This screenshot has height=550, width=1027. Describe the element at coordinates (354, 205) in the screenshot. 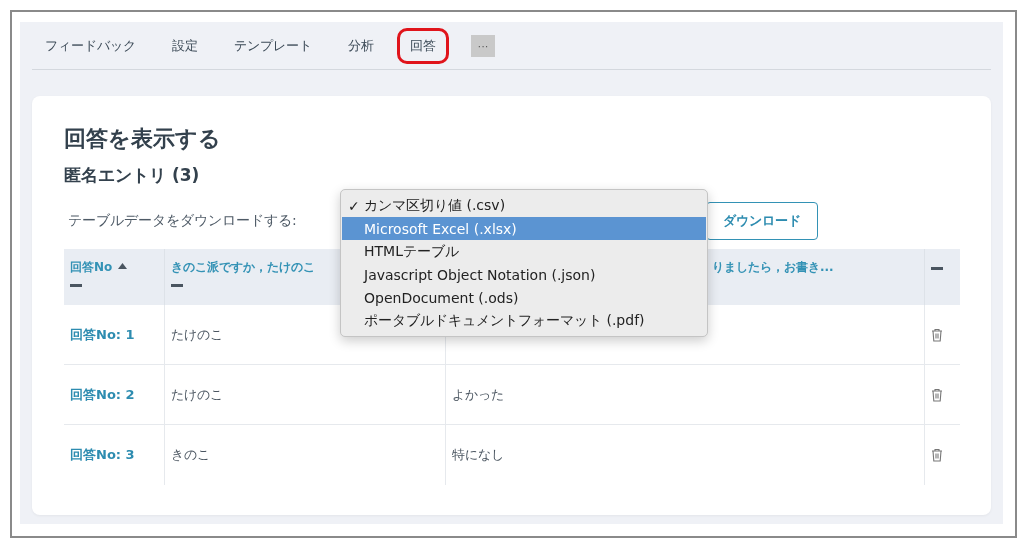

I see `check-mark: ✓` at that location.